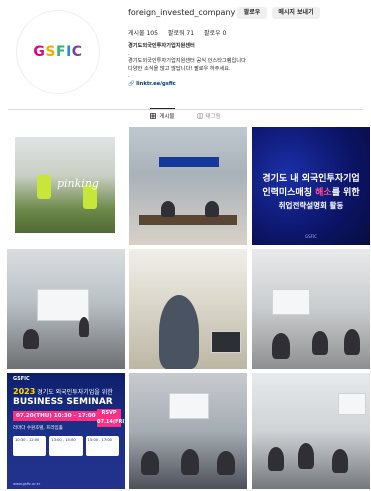 The width and height of the screenshot is (371, 491). Describe the element at coordinates (109, 413) in the screenshot. I see `rsvp-label: RSVP` at that location.